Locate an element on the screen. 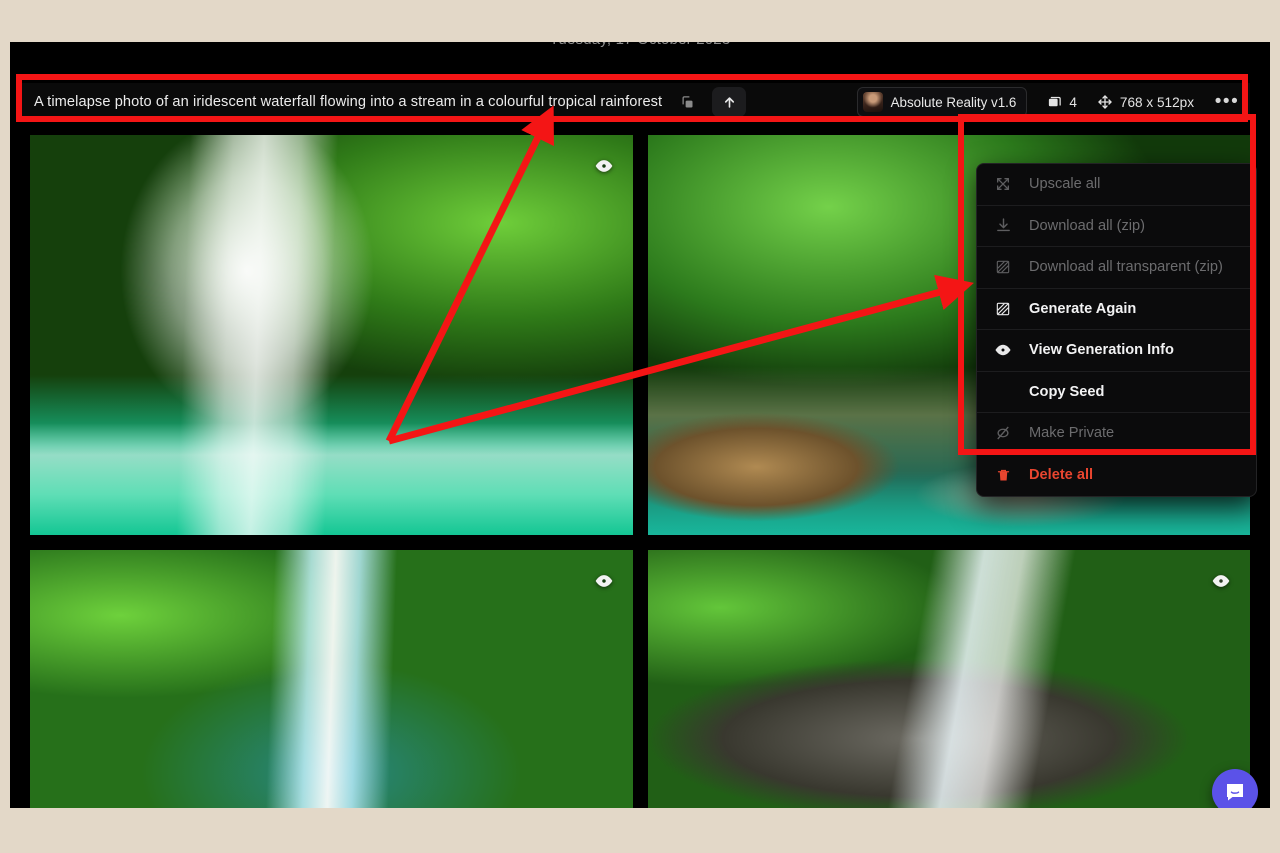 The image size is (1280, 853). menu-item-label: Delete all is located at coordinates (1061, 475).